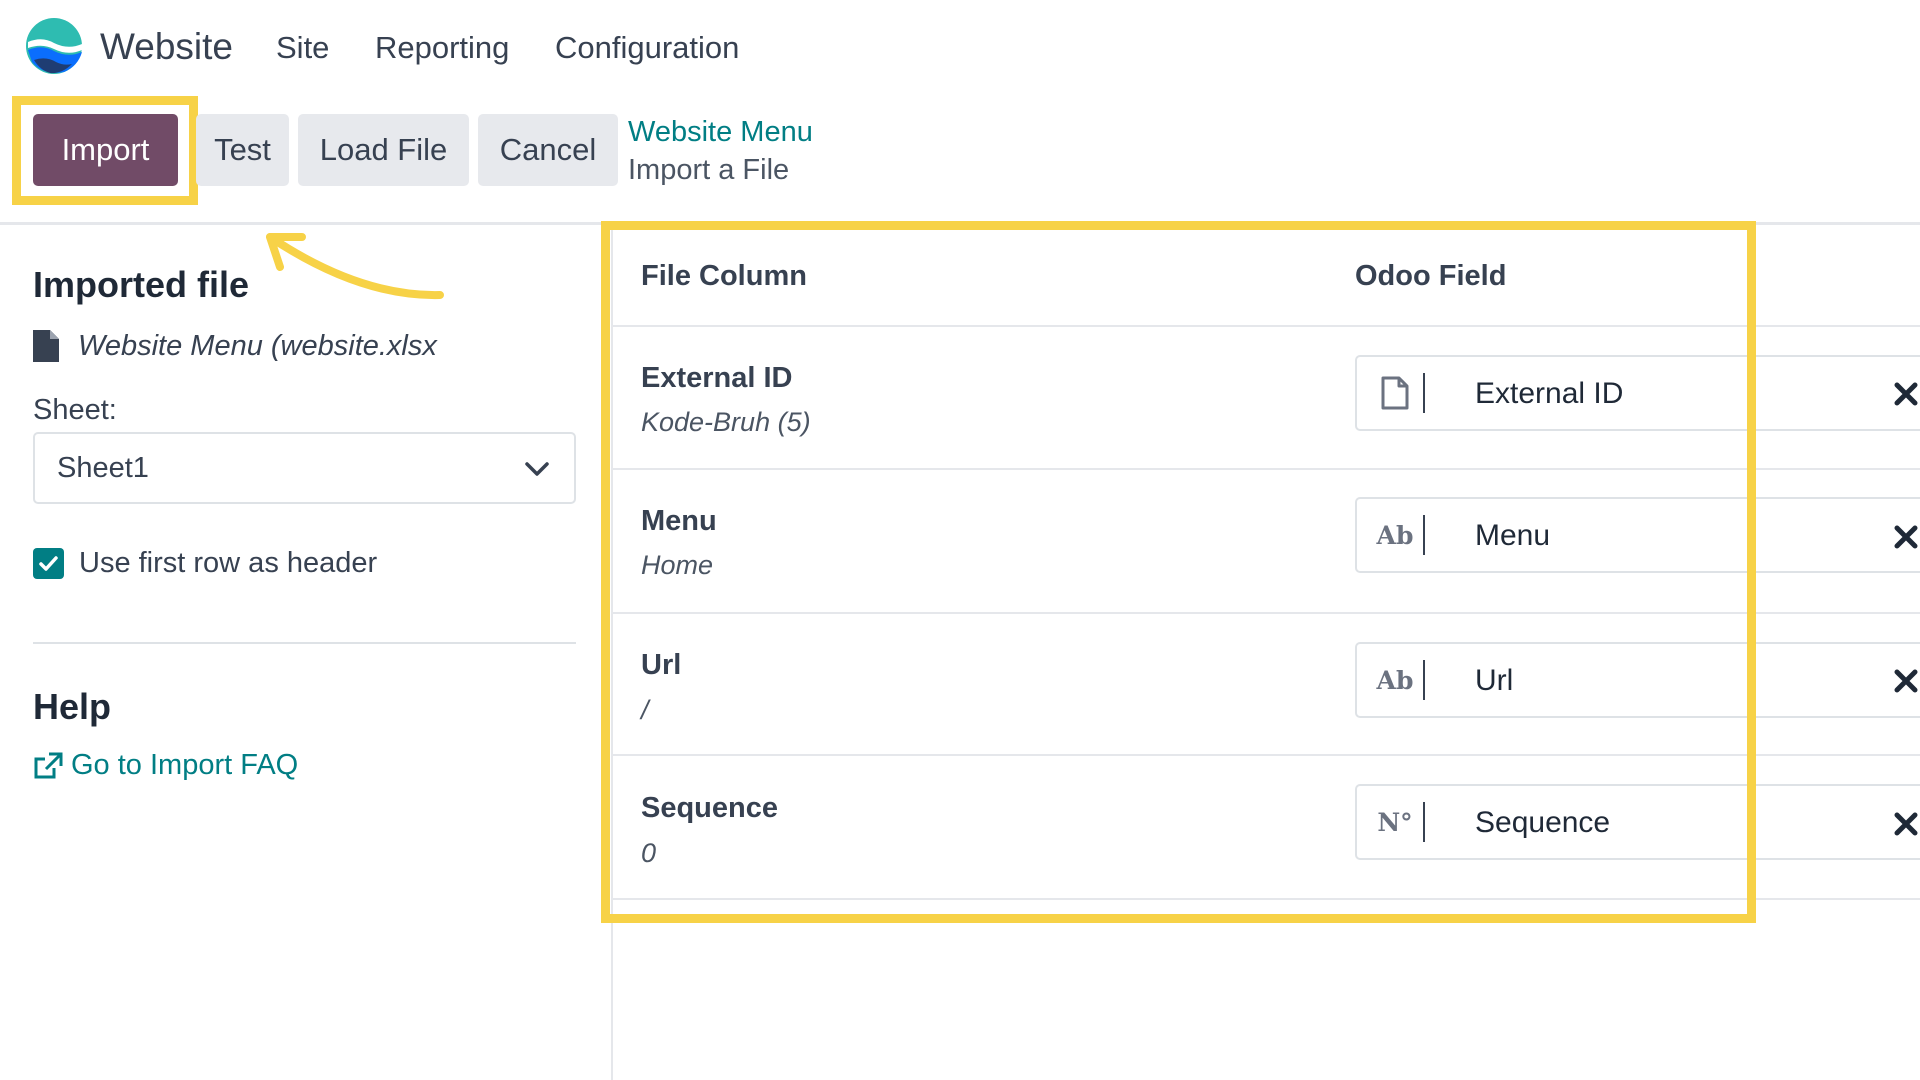 The image size is (1920, 1080). I want to click on sidebar-divider, so click(612, 652).